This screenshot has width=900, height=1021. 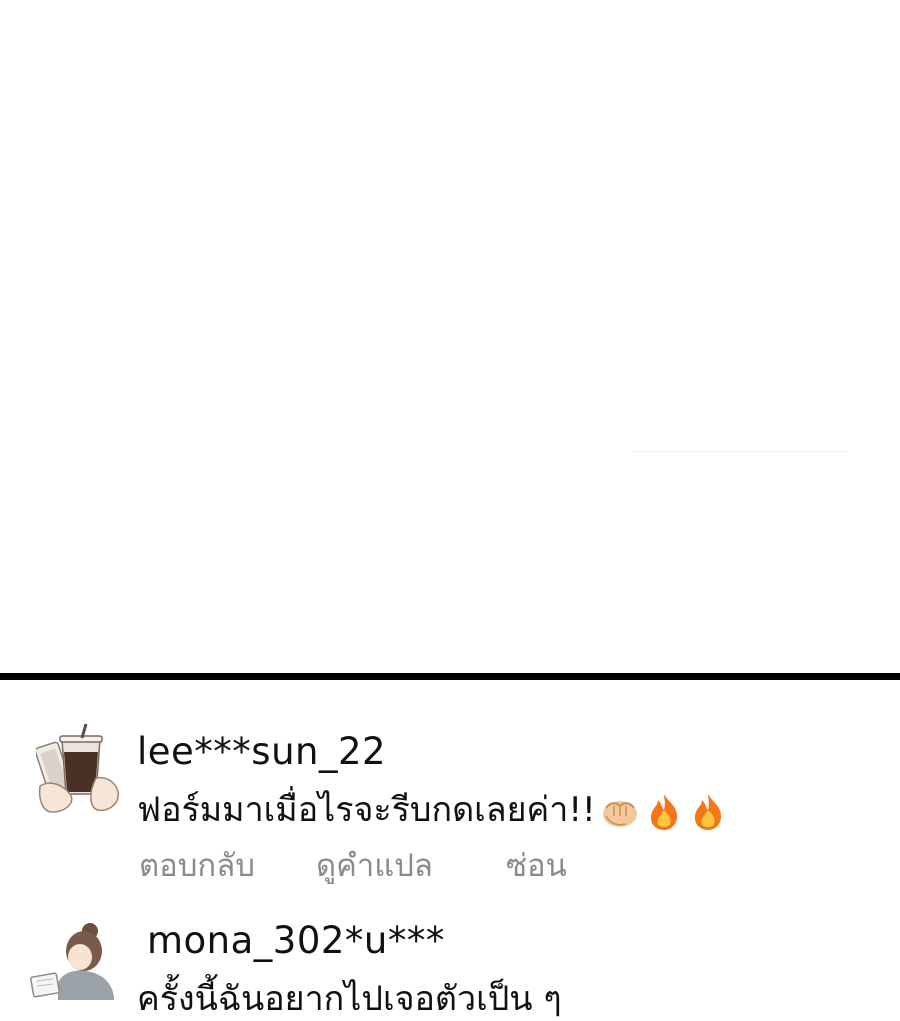 I want to click on comments-section-divider, so click(x=450, y=676).